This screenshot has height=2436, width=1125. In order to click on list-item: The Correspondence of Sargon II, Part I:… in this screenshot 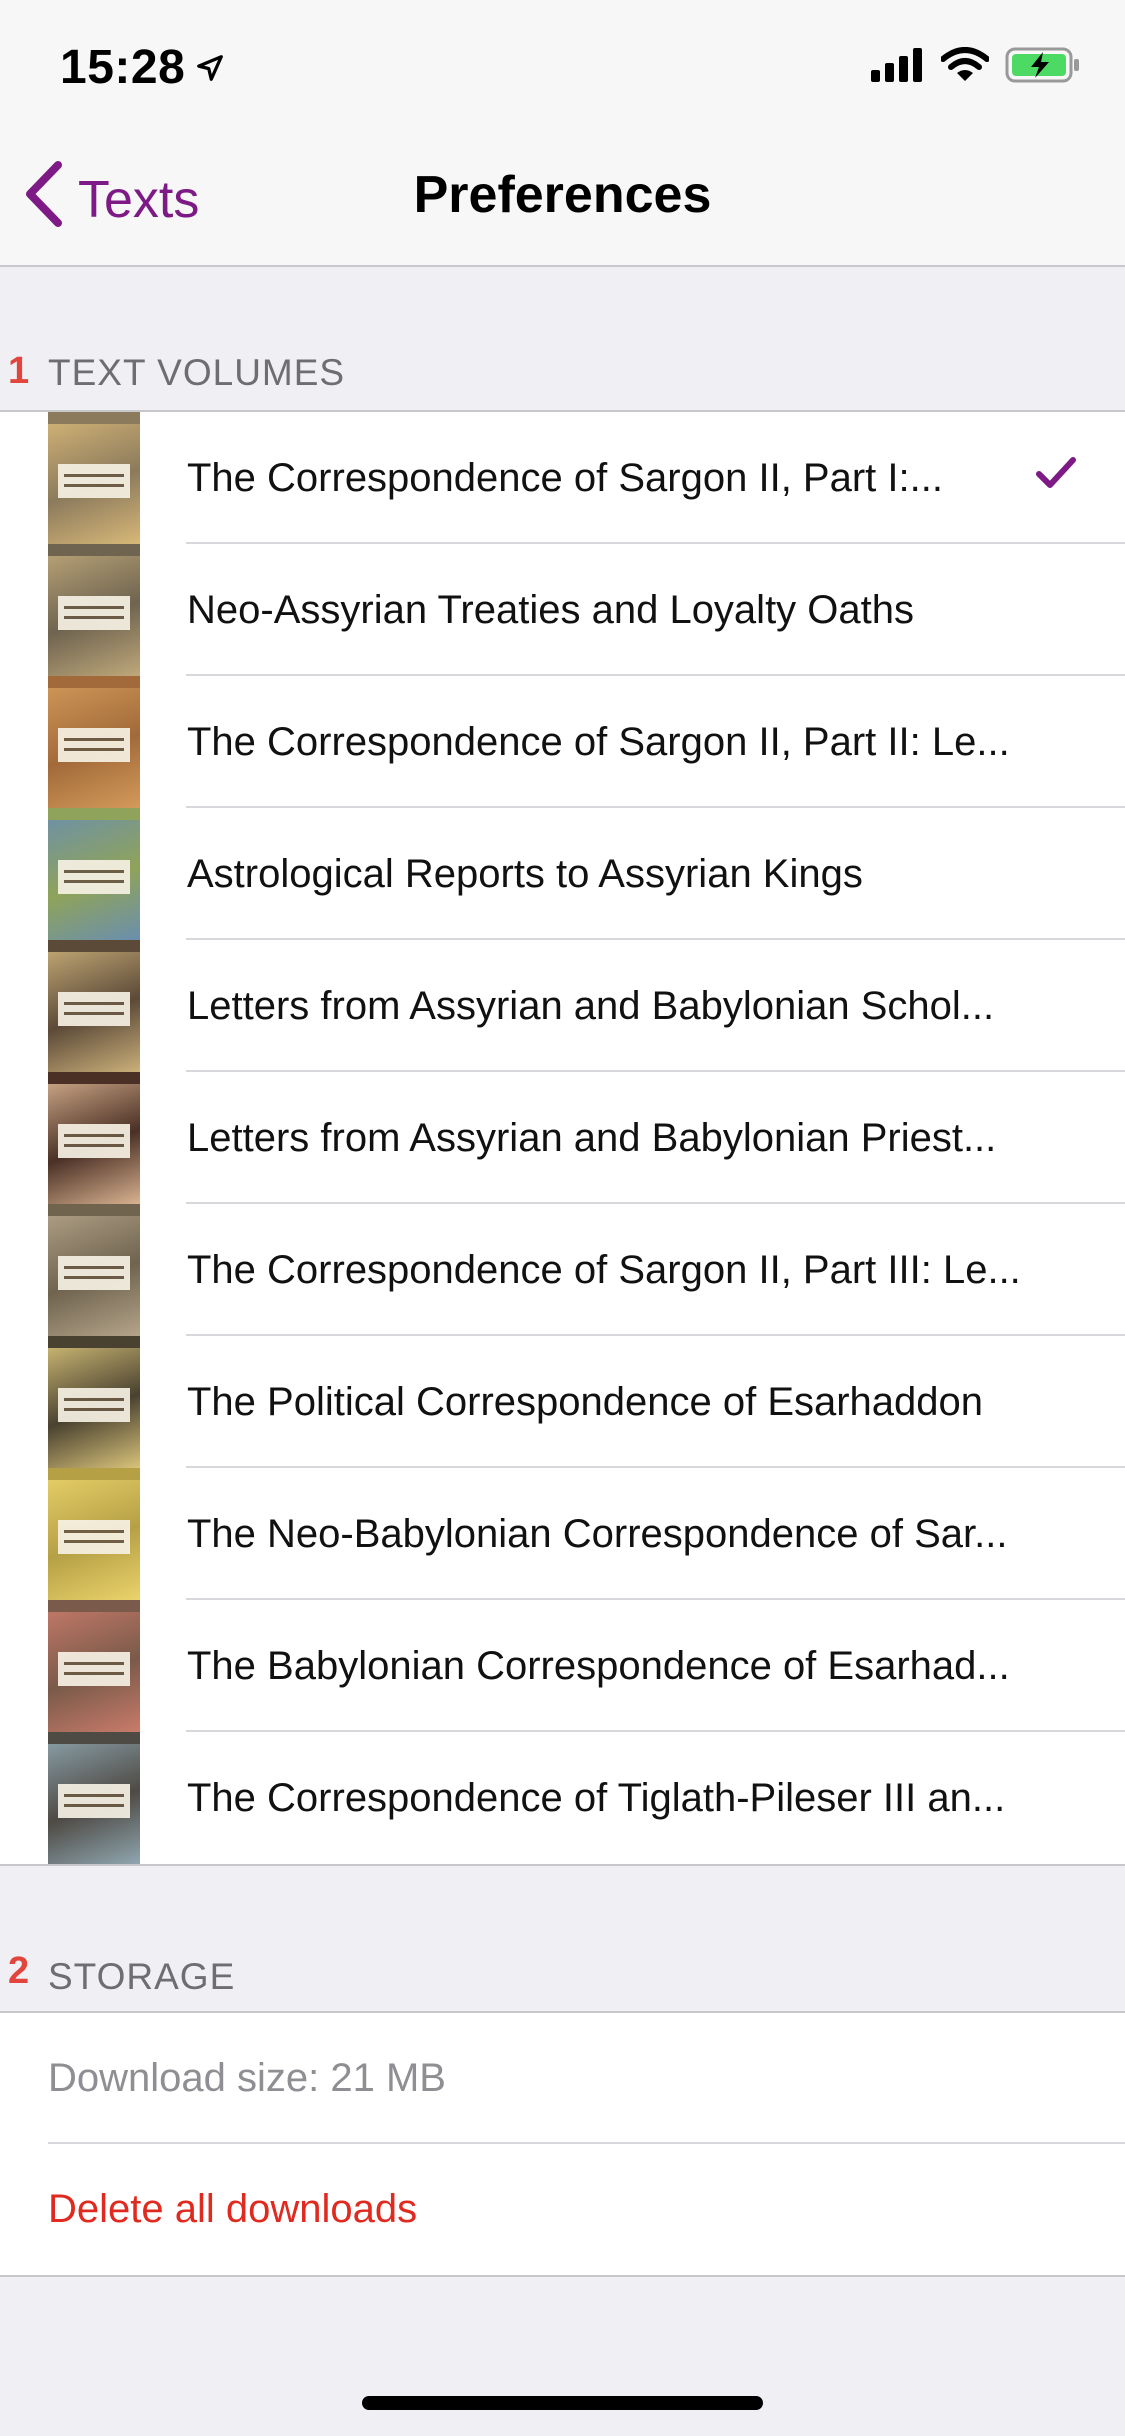, I will do `click(562, 478)`.